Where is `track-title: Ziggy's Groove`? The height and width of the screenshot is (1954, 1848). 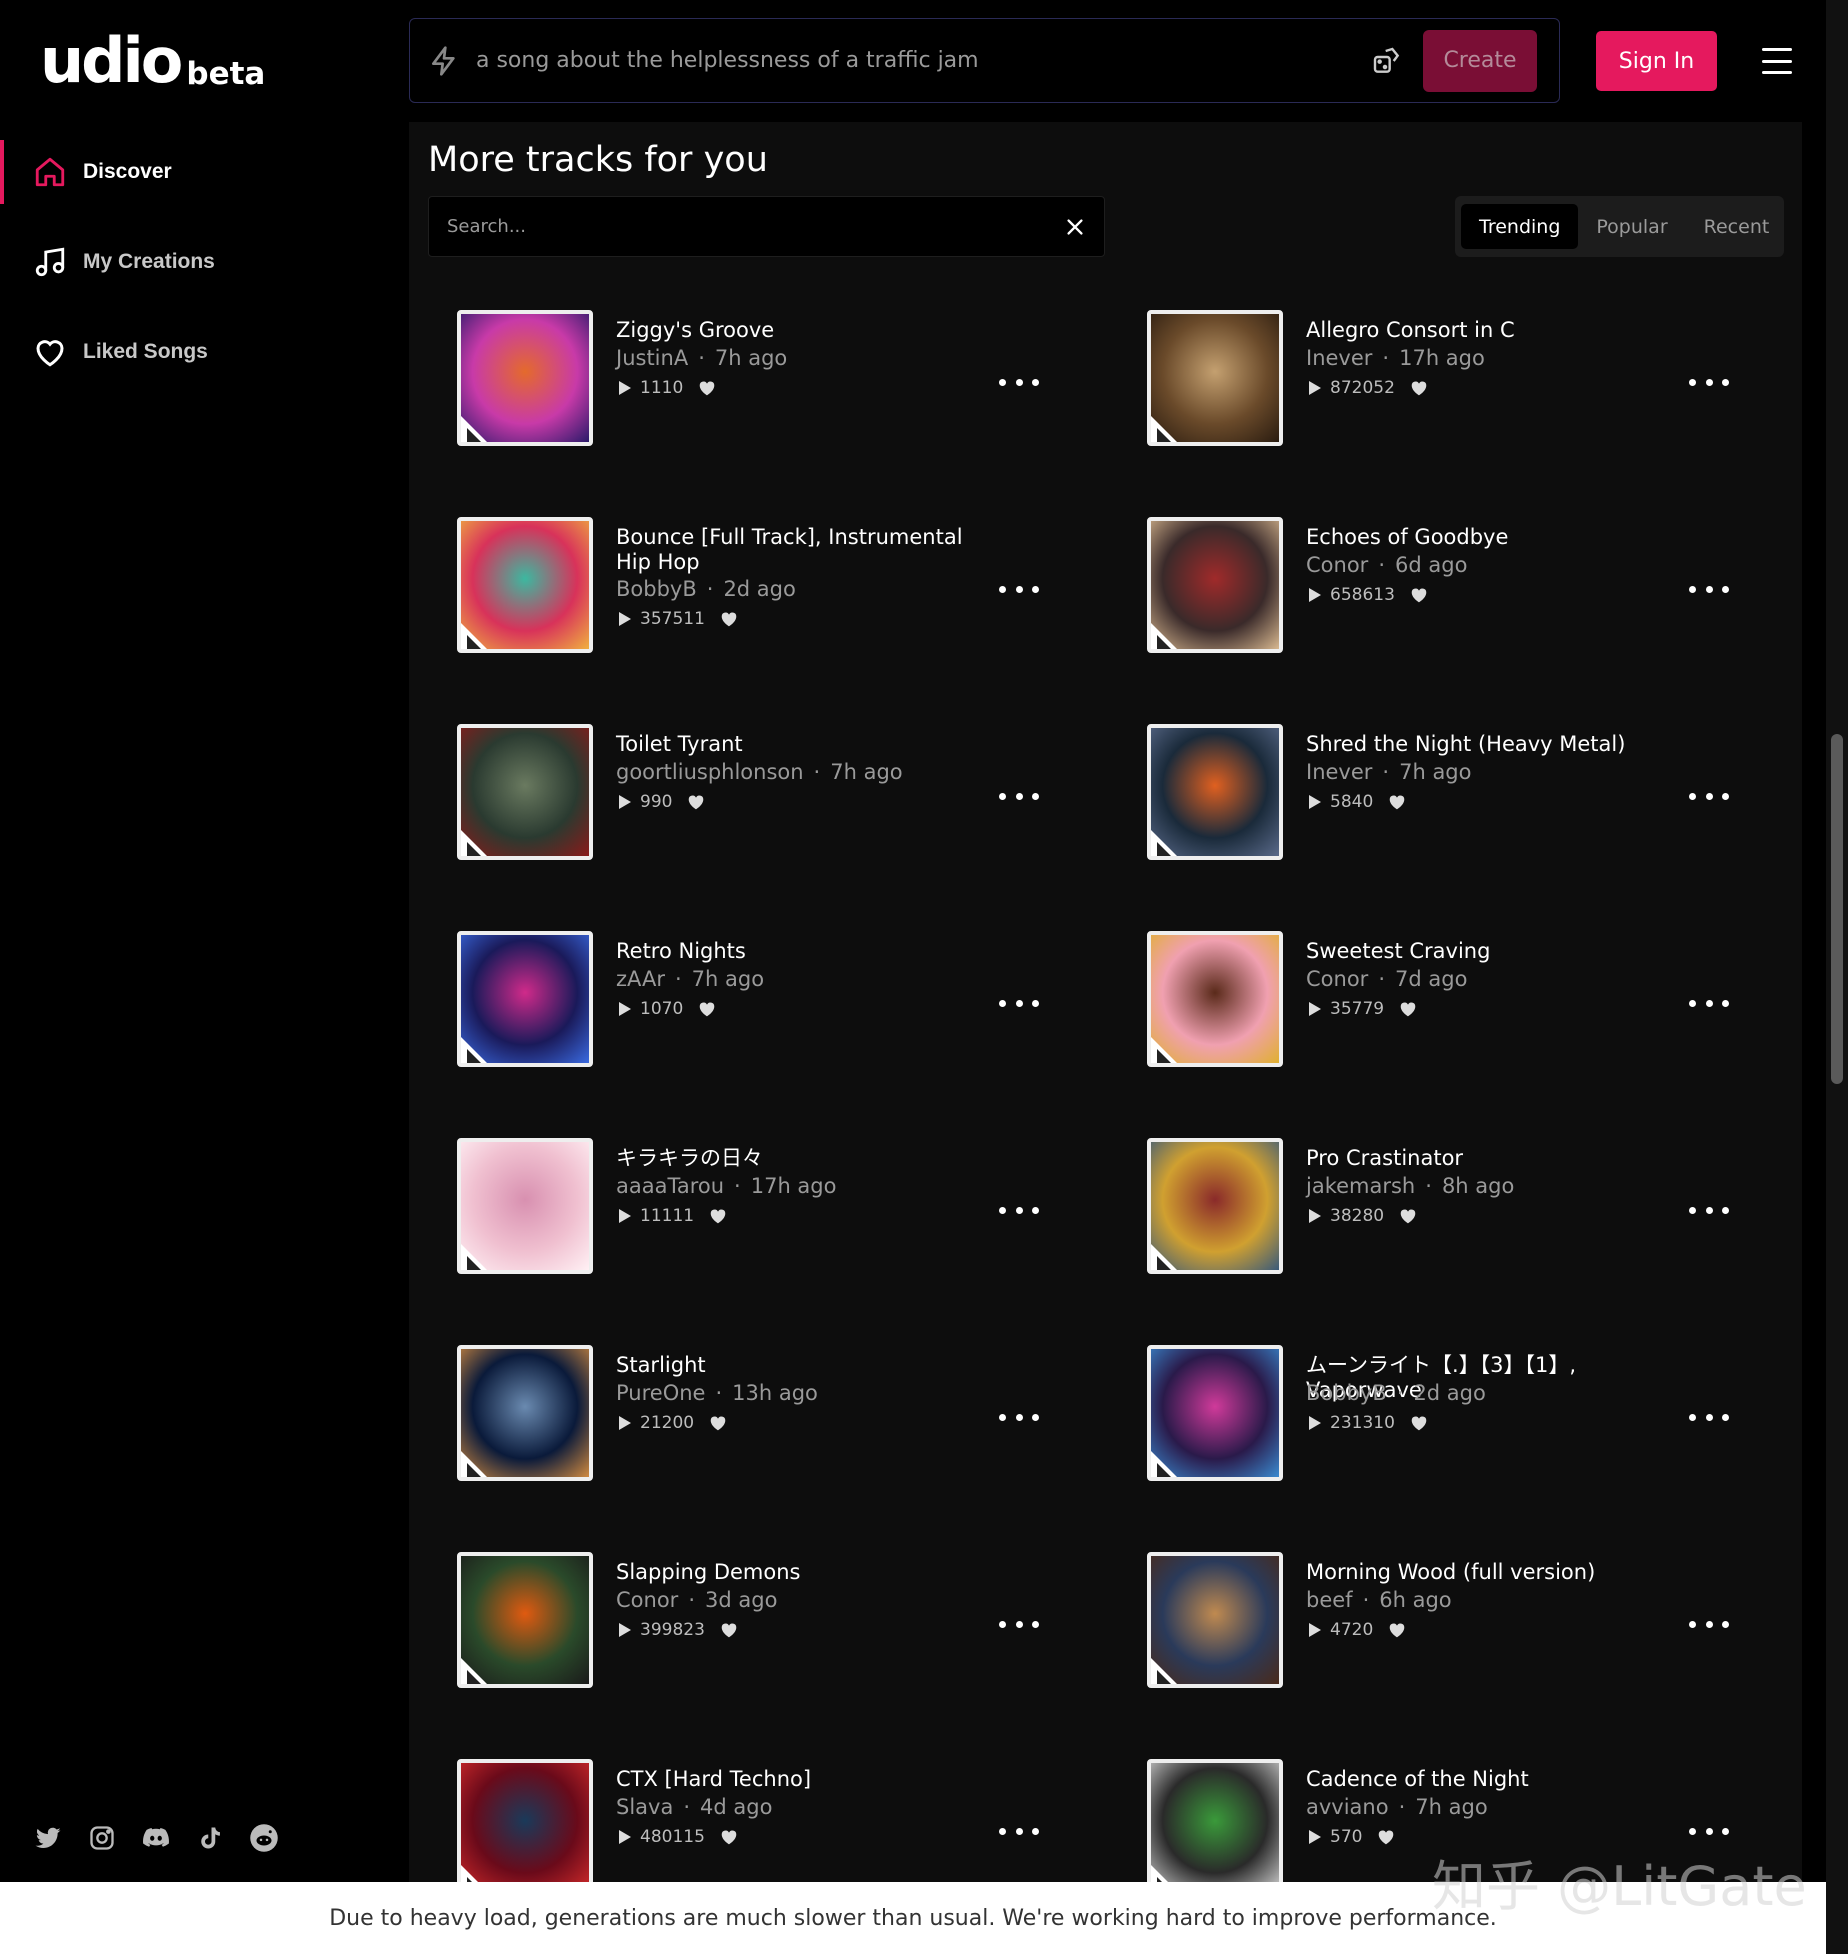 track-title: Ziggy's Groove is located at coordinates (796, 330).